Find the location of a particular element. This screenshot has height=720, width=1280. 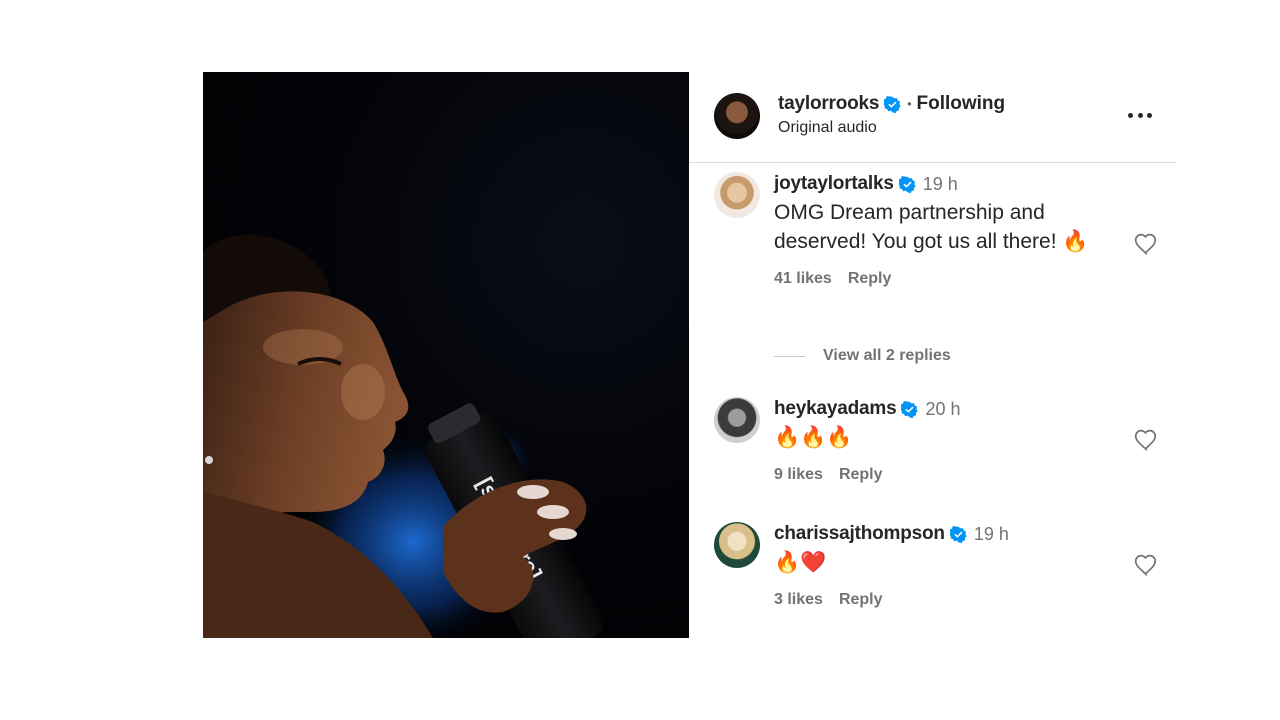

commenter-username: heykayadams is located at coordinates (835, 409).